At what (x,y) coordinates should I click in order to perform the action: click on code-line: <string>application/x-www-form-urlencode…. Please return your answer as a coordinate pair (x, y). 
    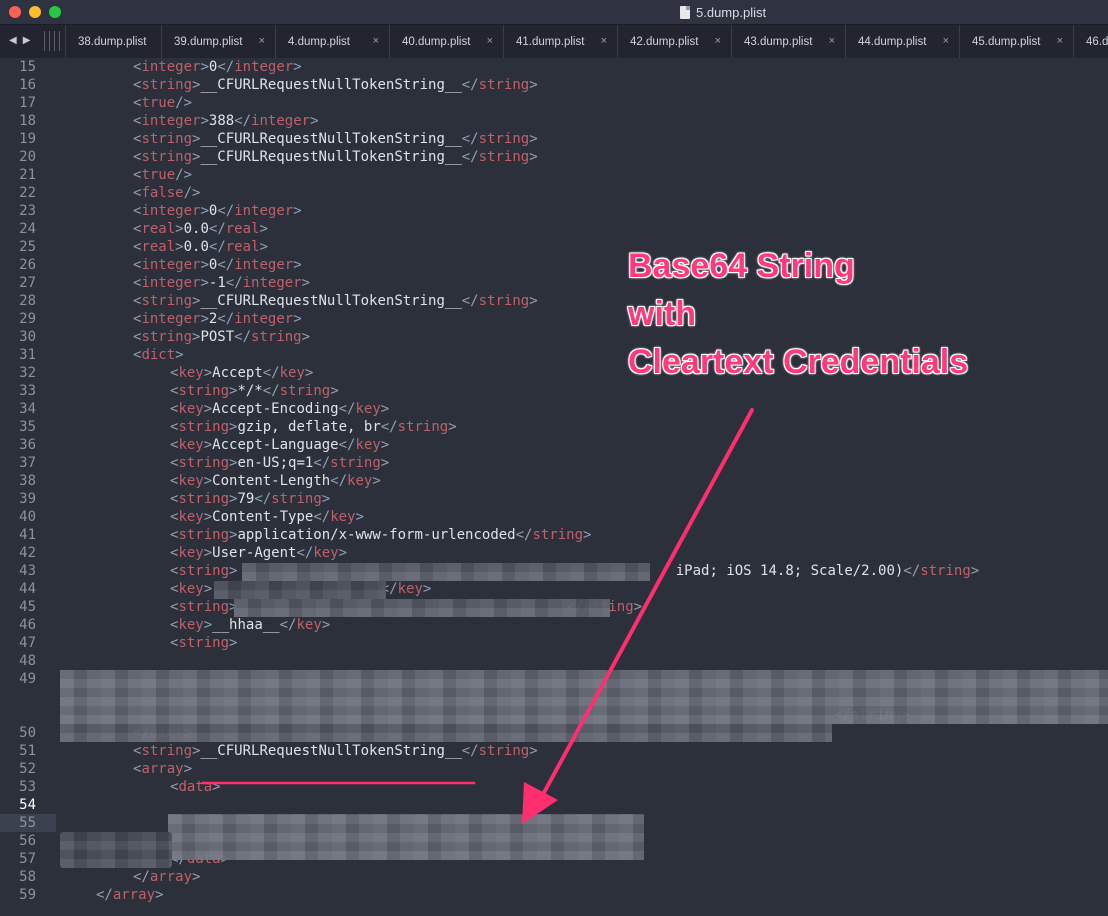
    Looking at the image, I should click on (380, 535).